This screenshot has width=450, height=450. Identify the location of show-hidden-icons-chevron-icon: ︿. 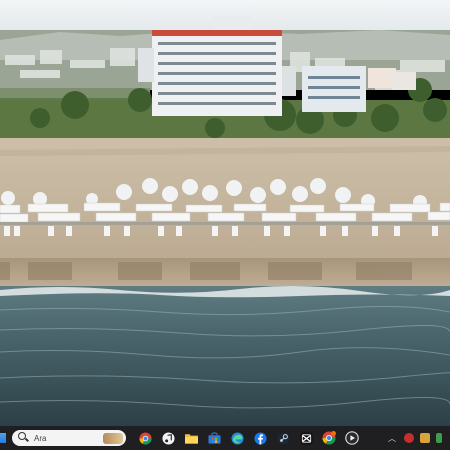
(392, 438).